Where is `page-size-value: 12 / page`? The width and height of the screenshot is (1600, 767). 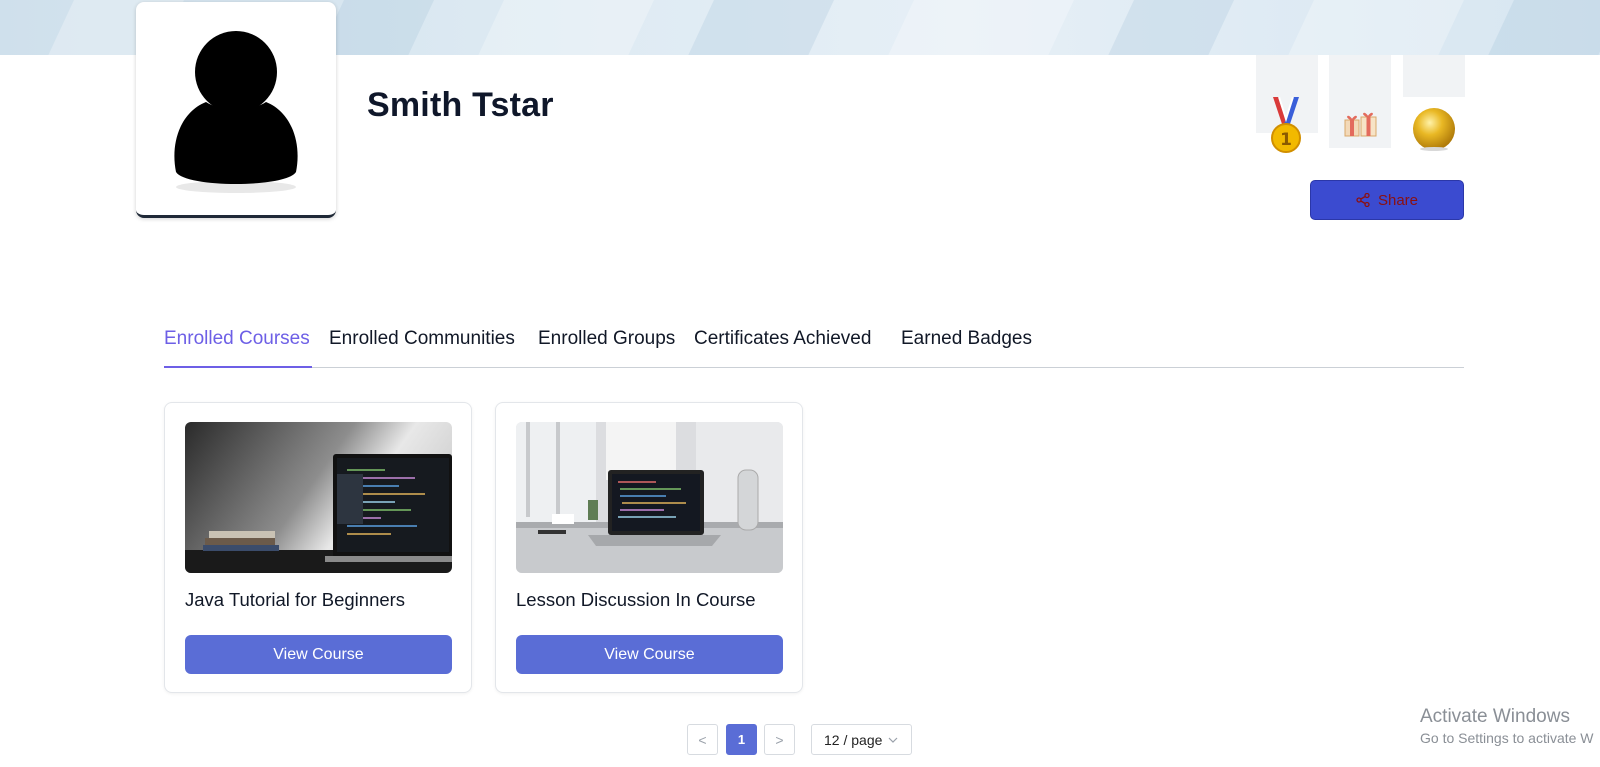
page-size-value: 12 / page is located at coordinates (853, 739).